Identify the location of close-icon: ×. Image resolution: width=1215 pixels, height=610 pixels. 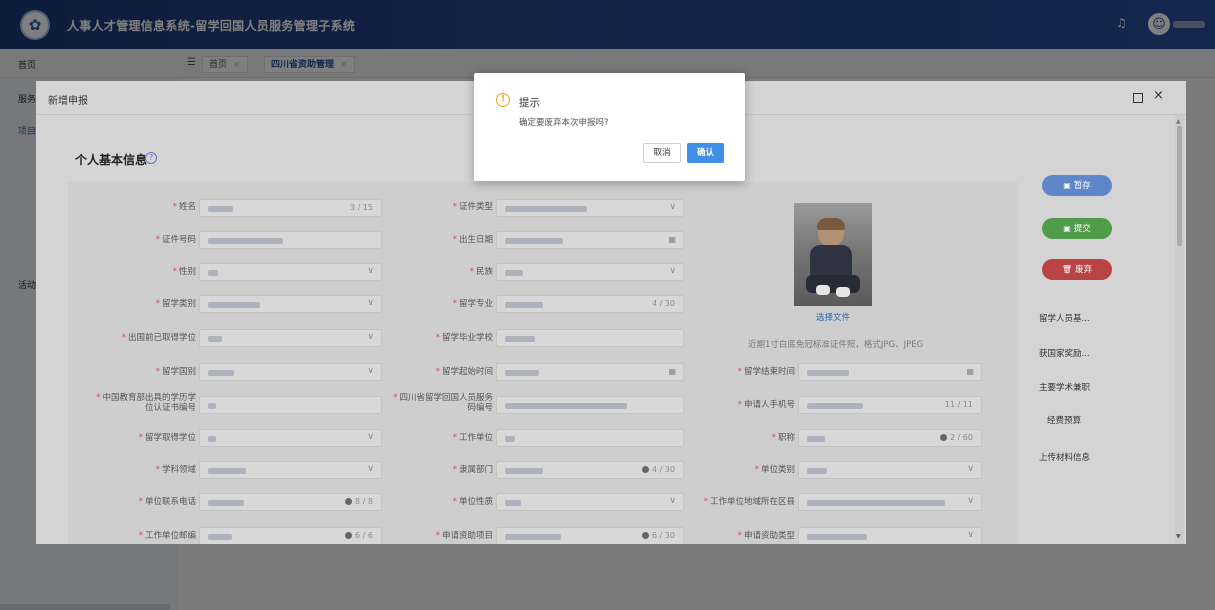
(1158, 95).